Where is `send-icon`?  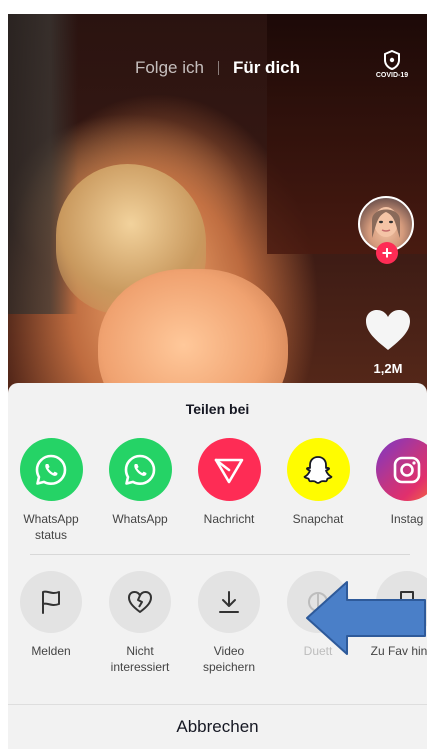
send-icon is located at coordinates (229, 470).